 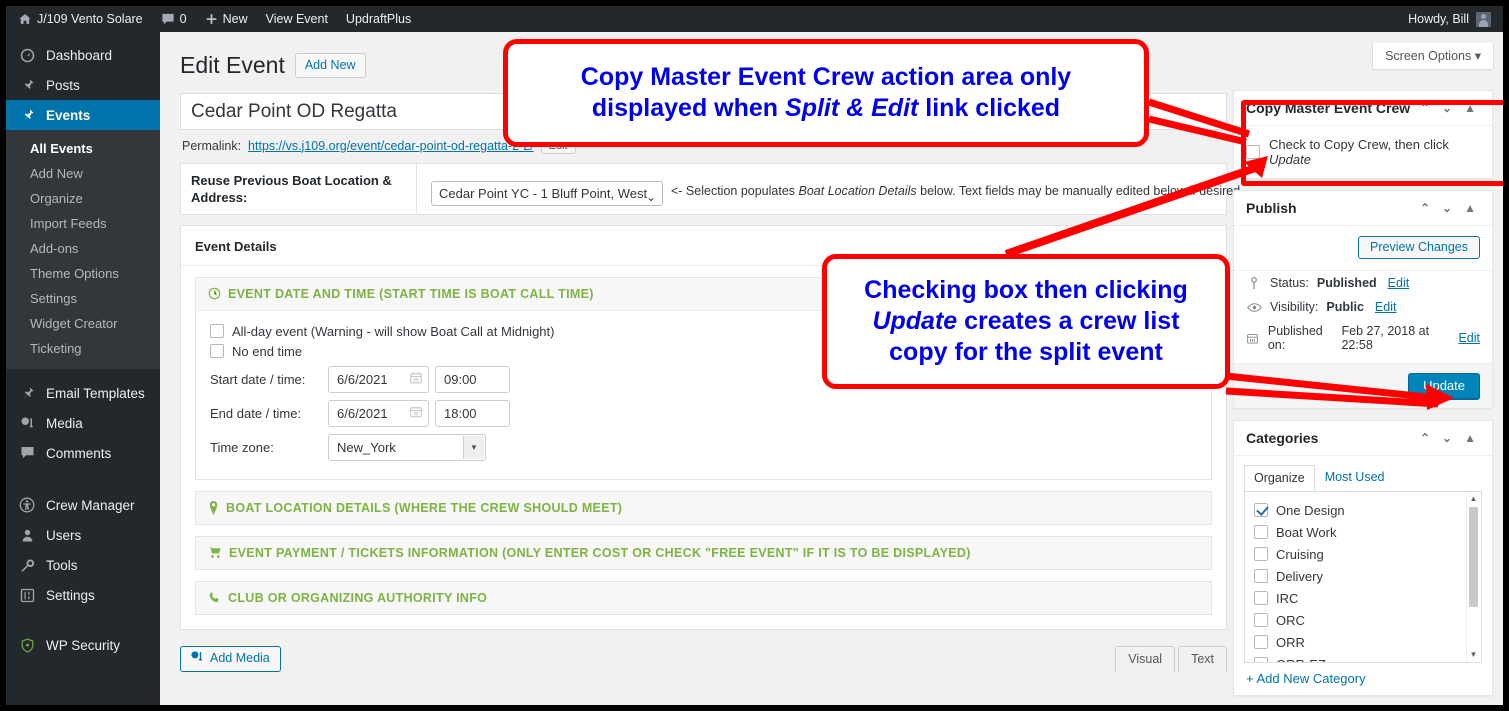 I want to click on sidebar-item-organize: Organize, so click(x=83, y=198).